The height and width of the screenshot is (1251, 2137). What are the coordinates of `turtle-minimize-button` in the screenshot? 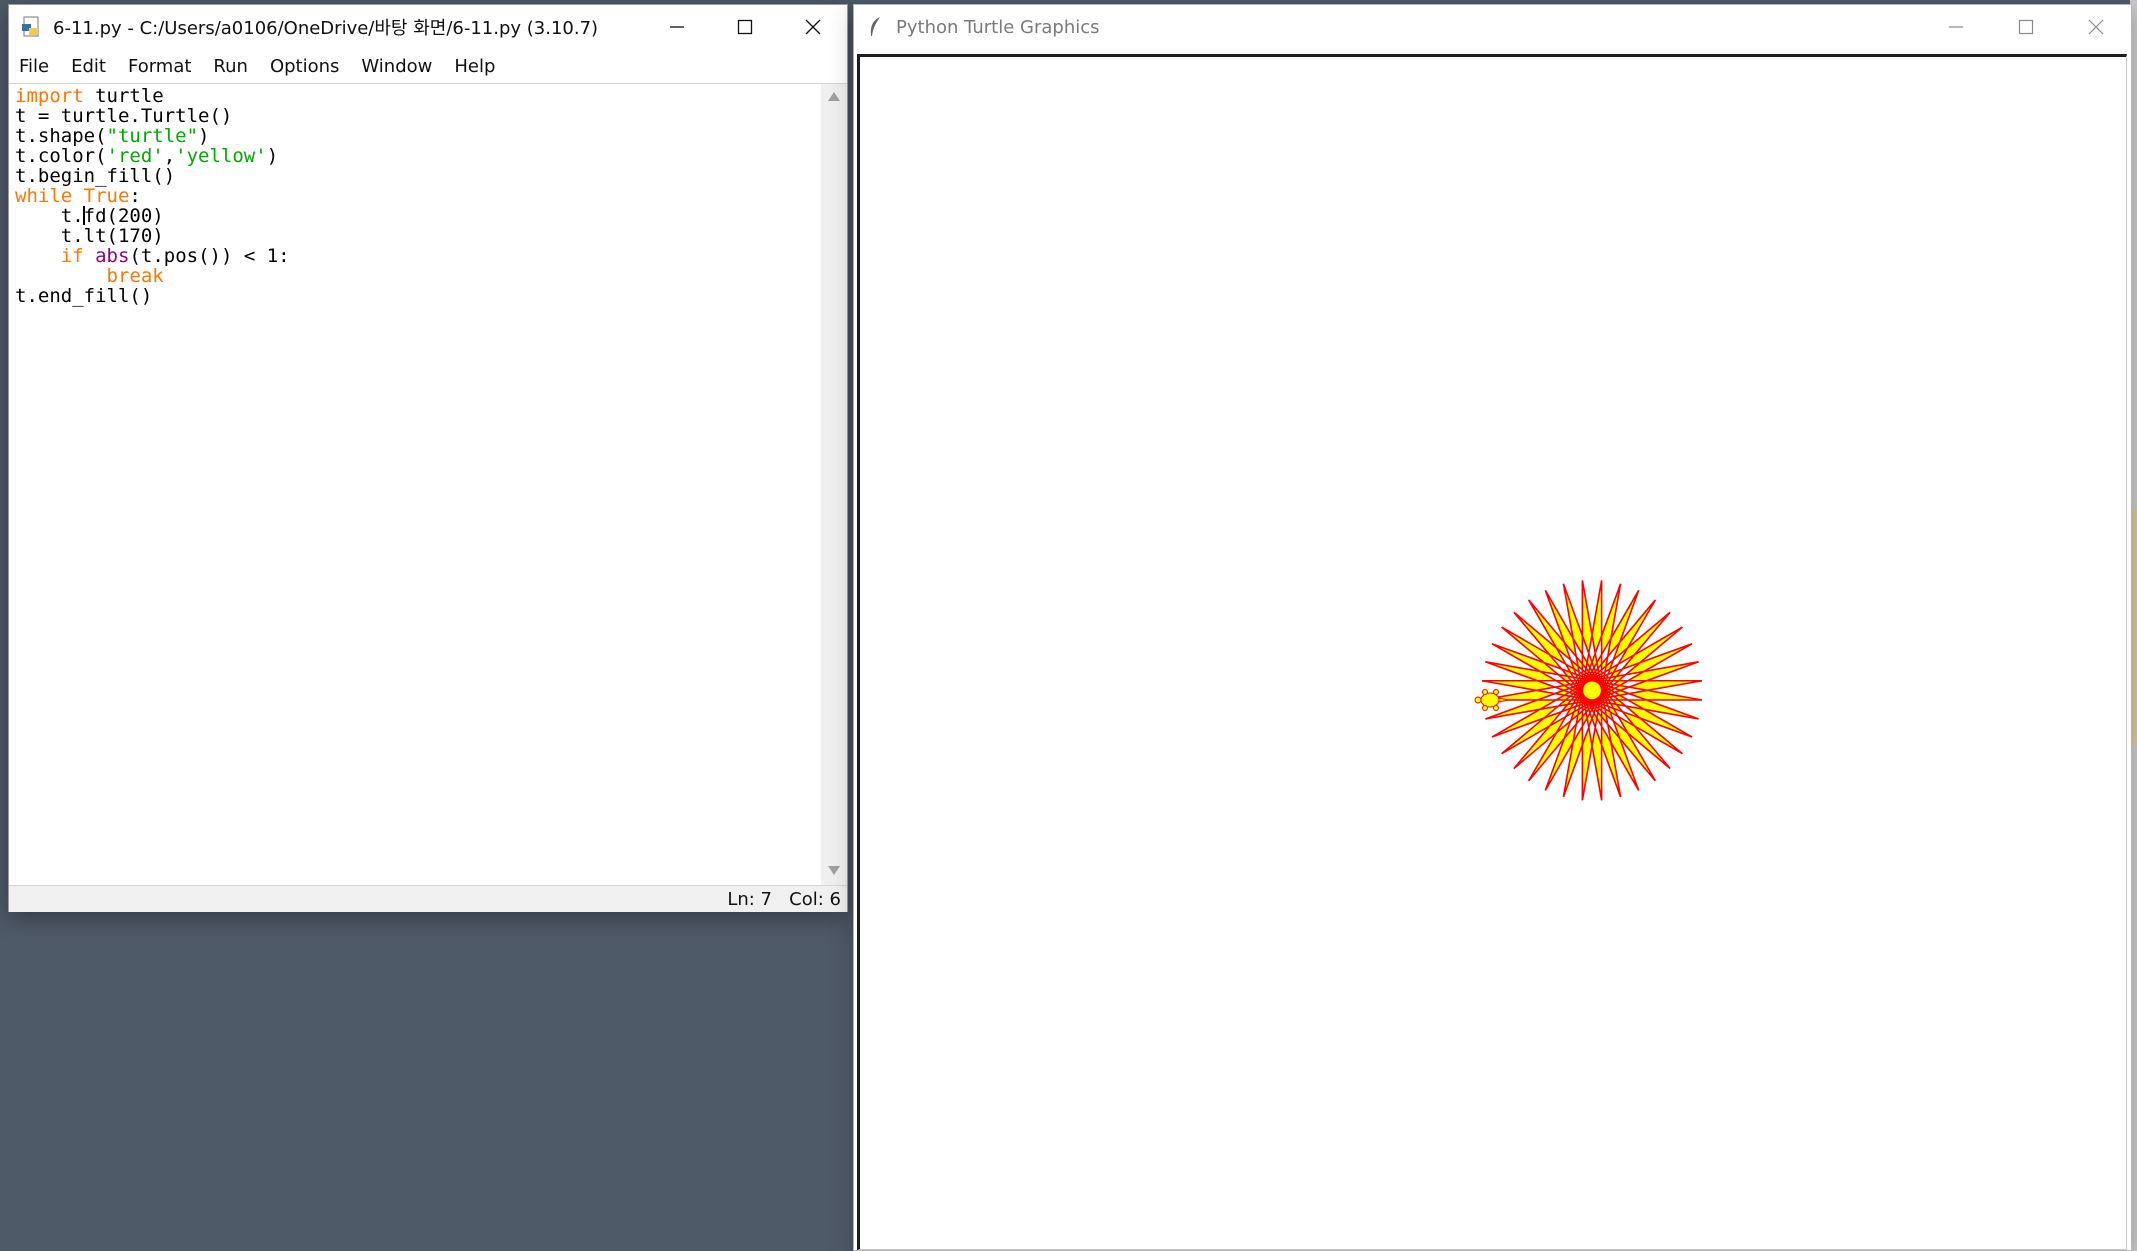 It's located at (1956, 27).